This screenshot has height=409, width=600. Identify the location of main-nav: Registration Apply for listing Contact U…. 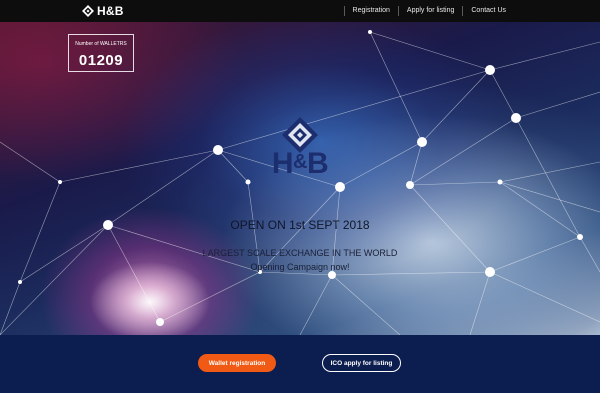
(428, 11).